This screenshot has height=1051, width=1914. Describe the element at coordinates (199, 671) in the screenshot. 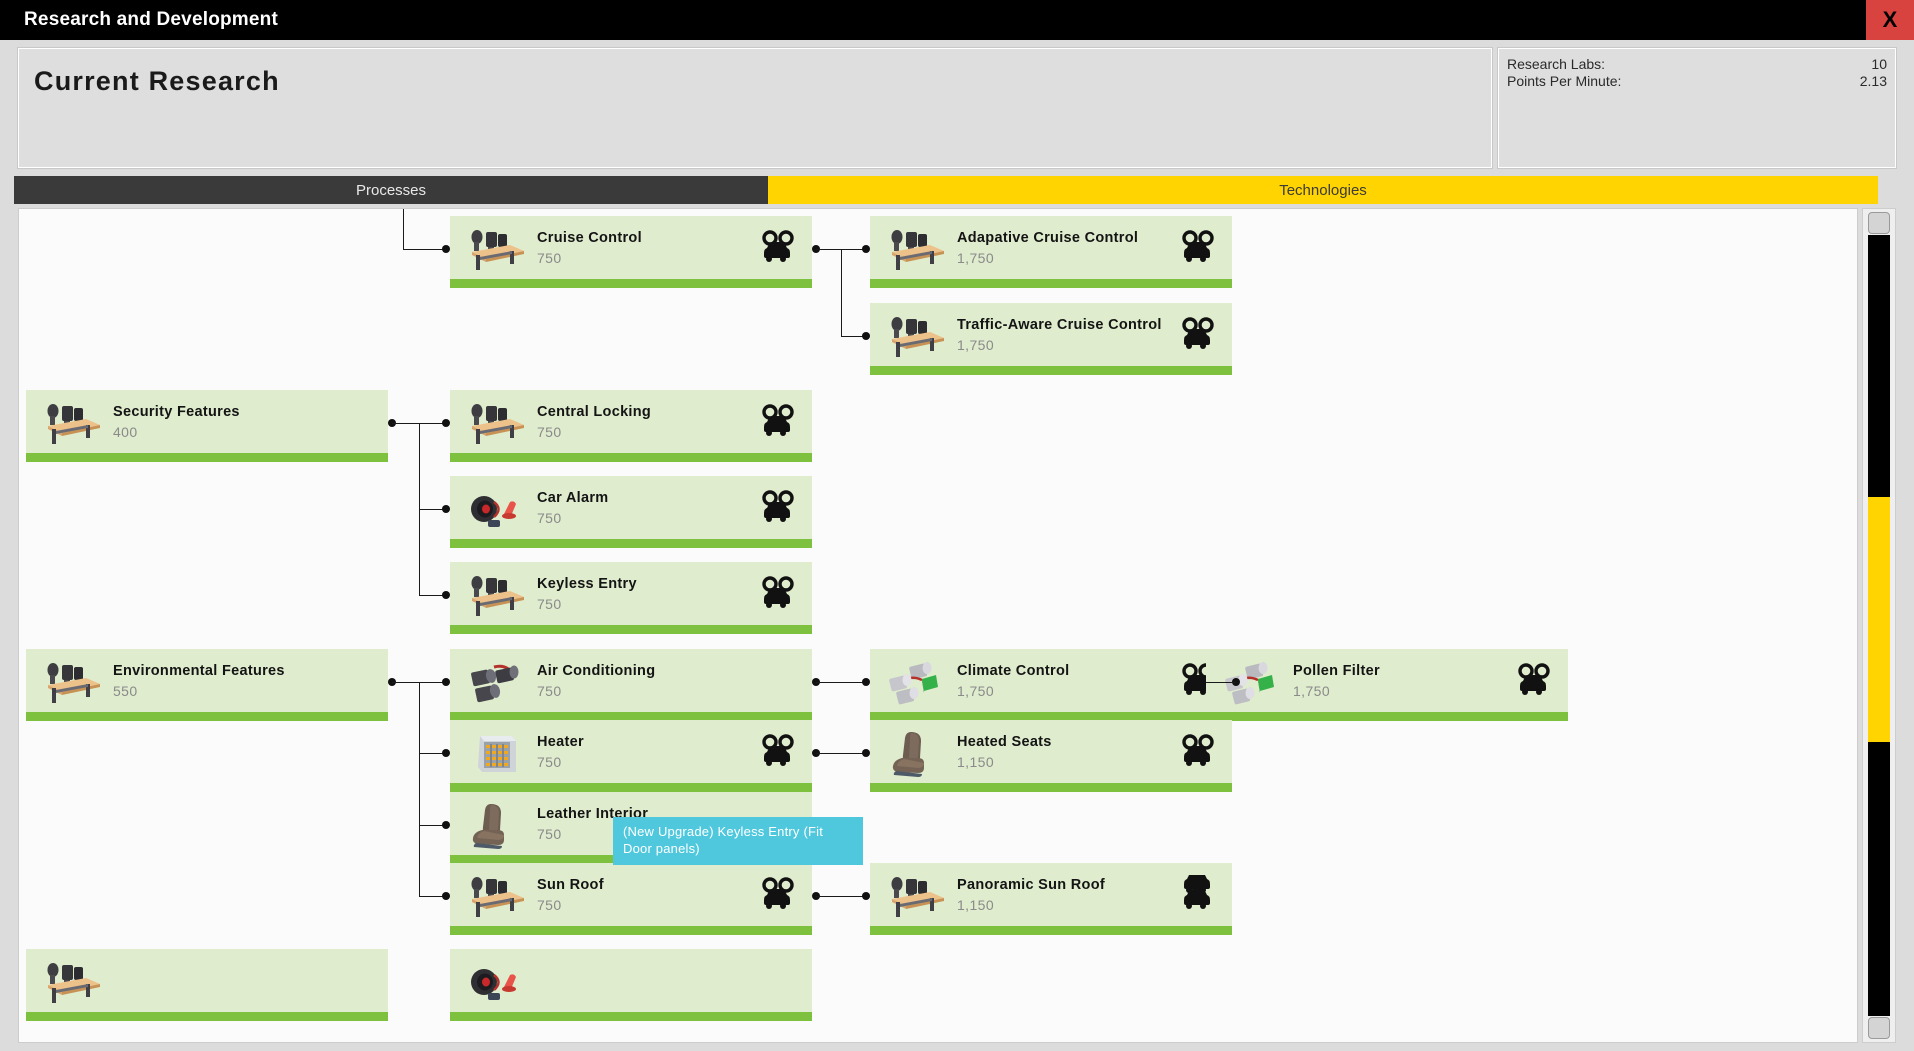

I see `tech-card-name: Environmental Features` at that location.